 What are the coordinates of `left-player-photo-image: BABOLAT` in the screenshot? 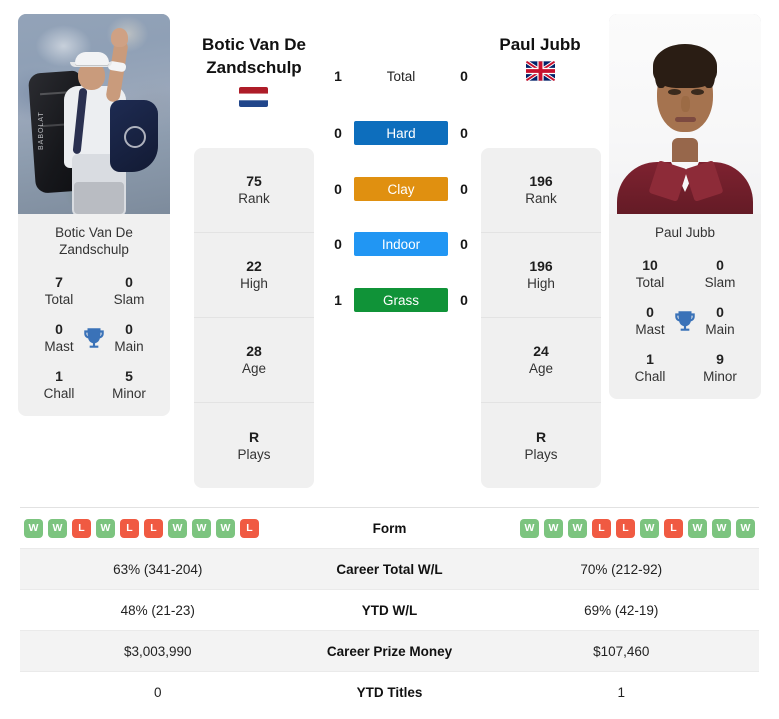 It's located at (94, 114).